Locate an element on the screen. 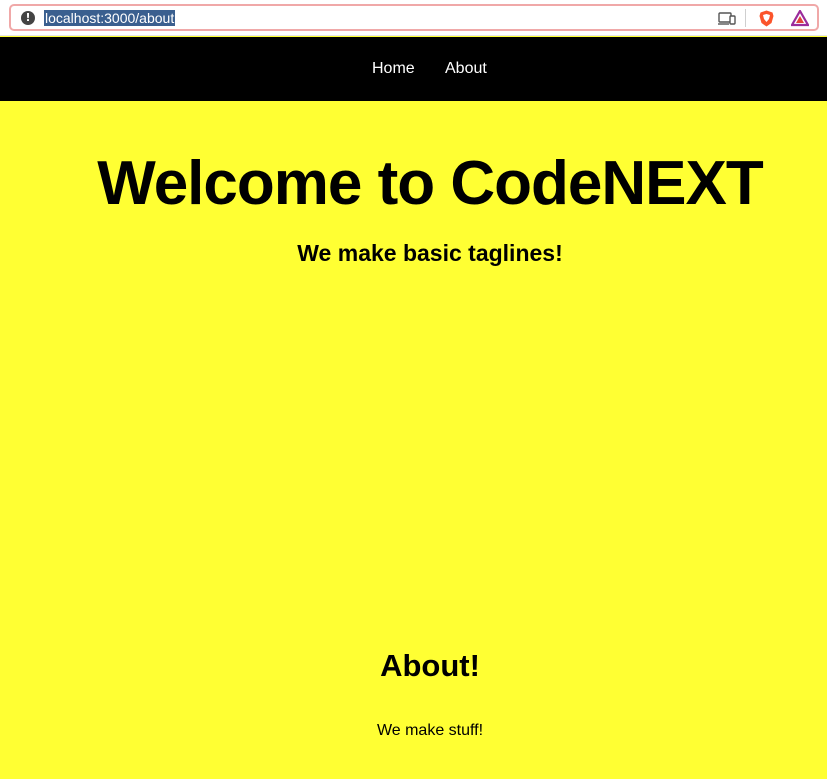  brave-rewards-icon is located at coordinates (800, 18).